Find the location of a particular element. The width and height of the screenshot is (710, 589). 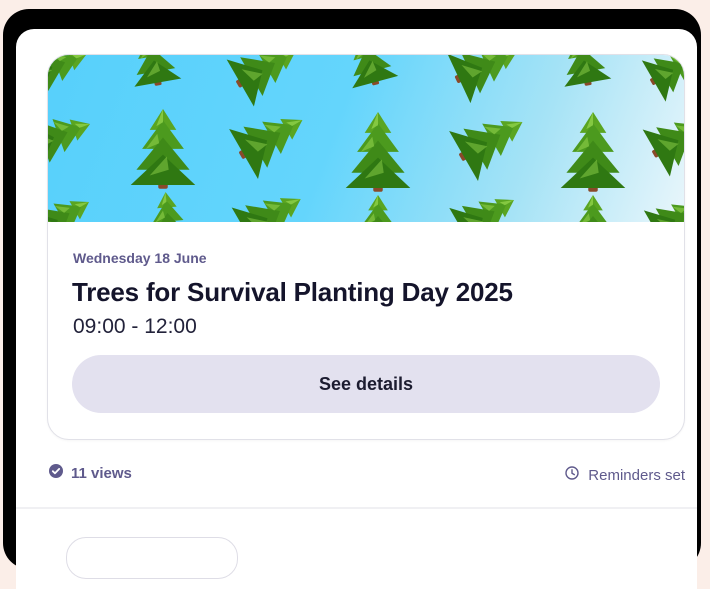

reminders-status: Reminders set is located at coordinates (625, 475).